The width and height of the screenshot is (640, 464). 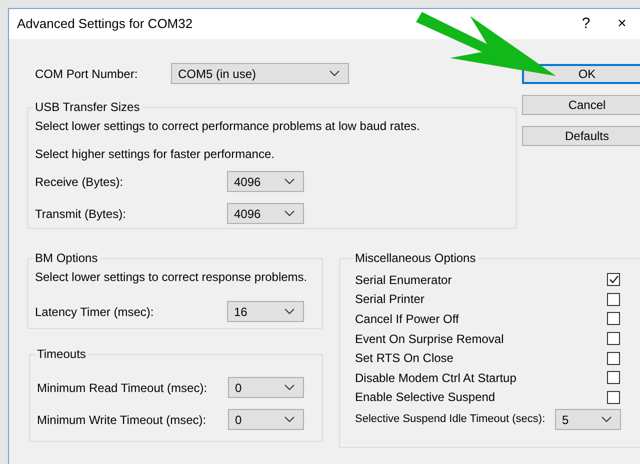 I want to click on option-label: Enable Selective Suspend, so click(x=425, y=397).